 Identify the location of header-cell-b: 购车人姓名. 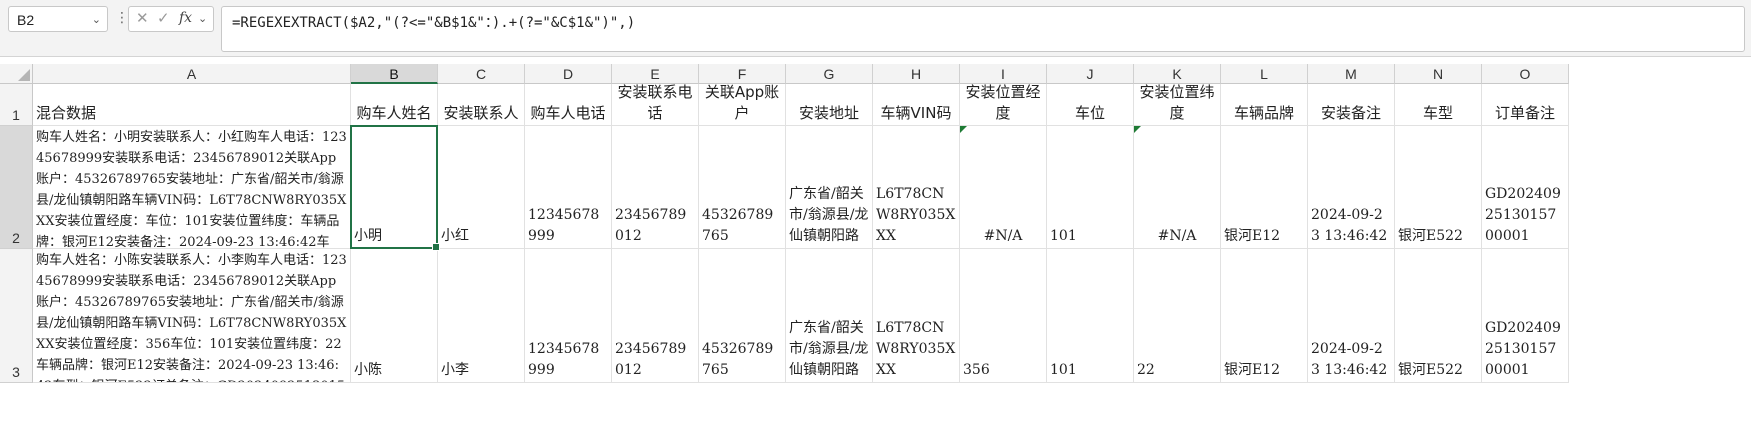
(394, 105).